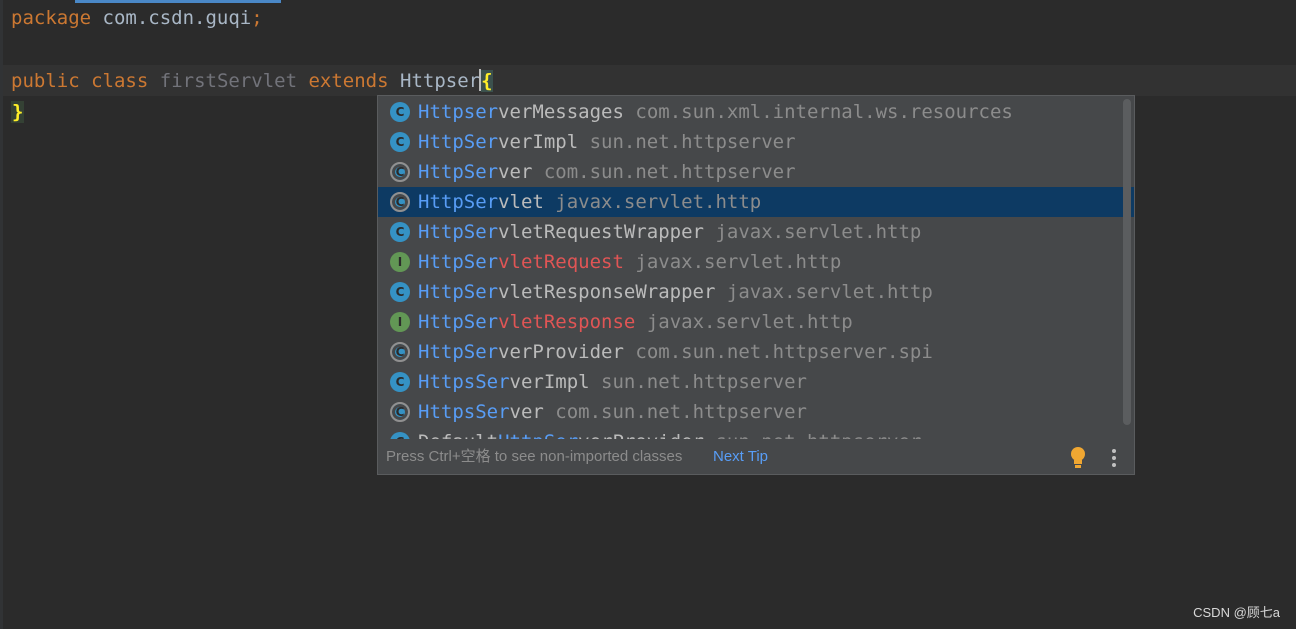 The width and height of the screenshot is (1296, 629). Describe the element at coordinates (1078, 458) in the screenshot. I see `lightbulb-icon` at that location.